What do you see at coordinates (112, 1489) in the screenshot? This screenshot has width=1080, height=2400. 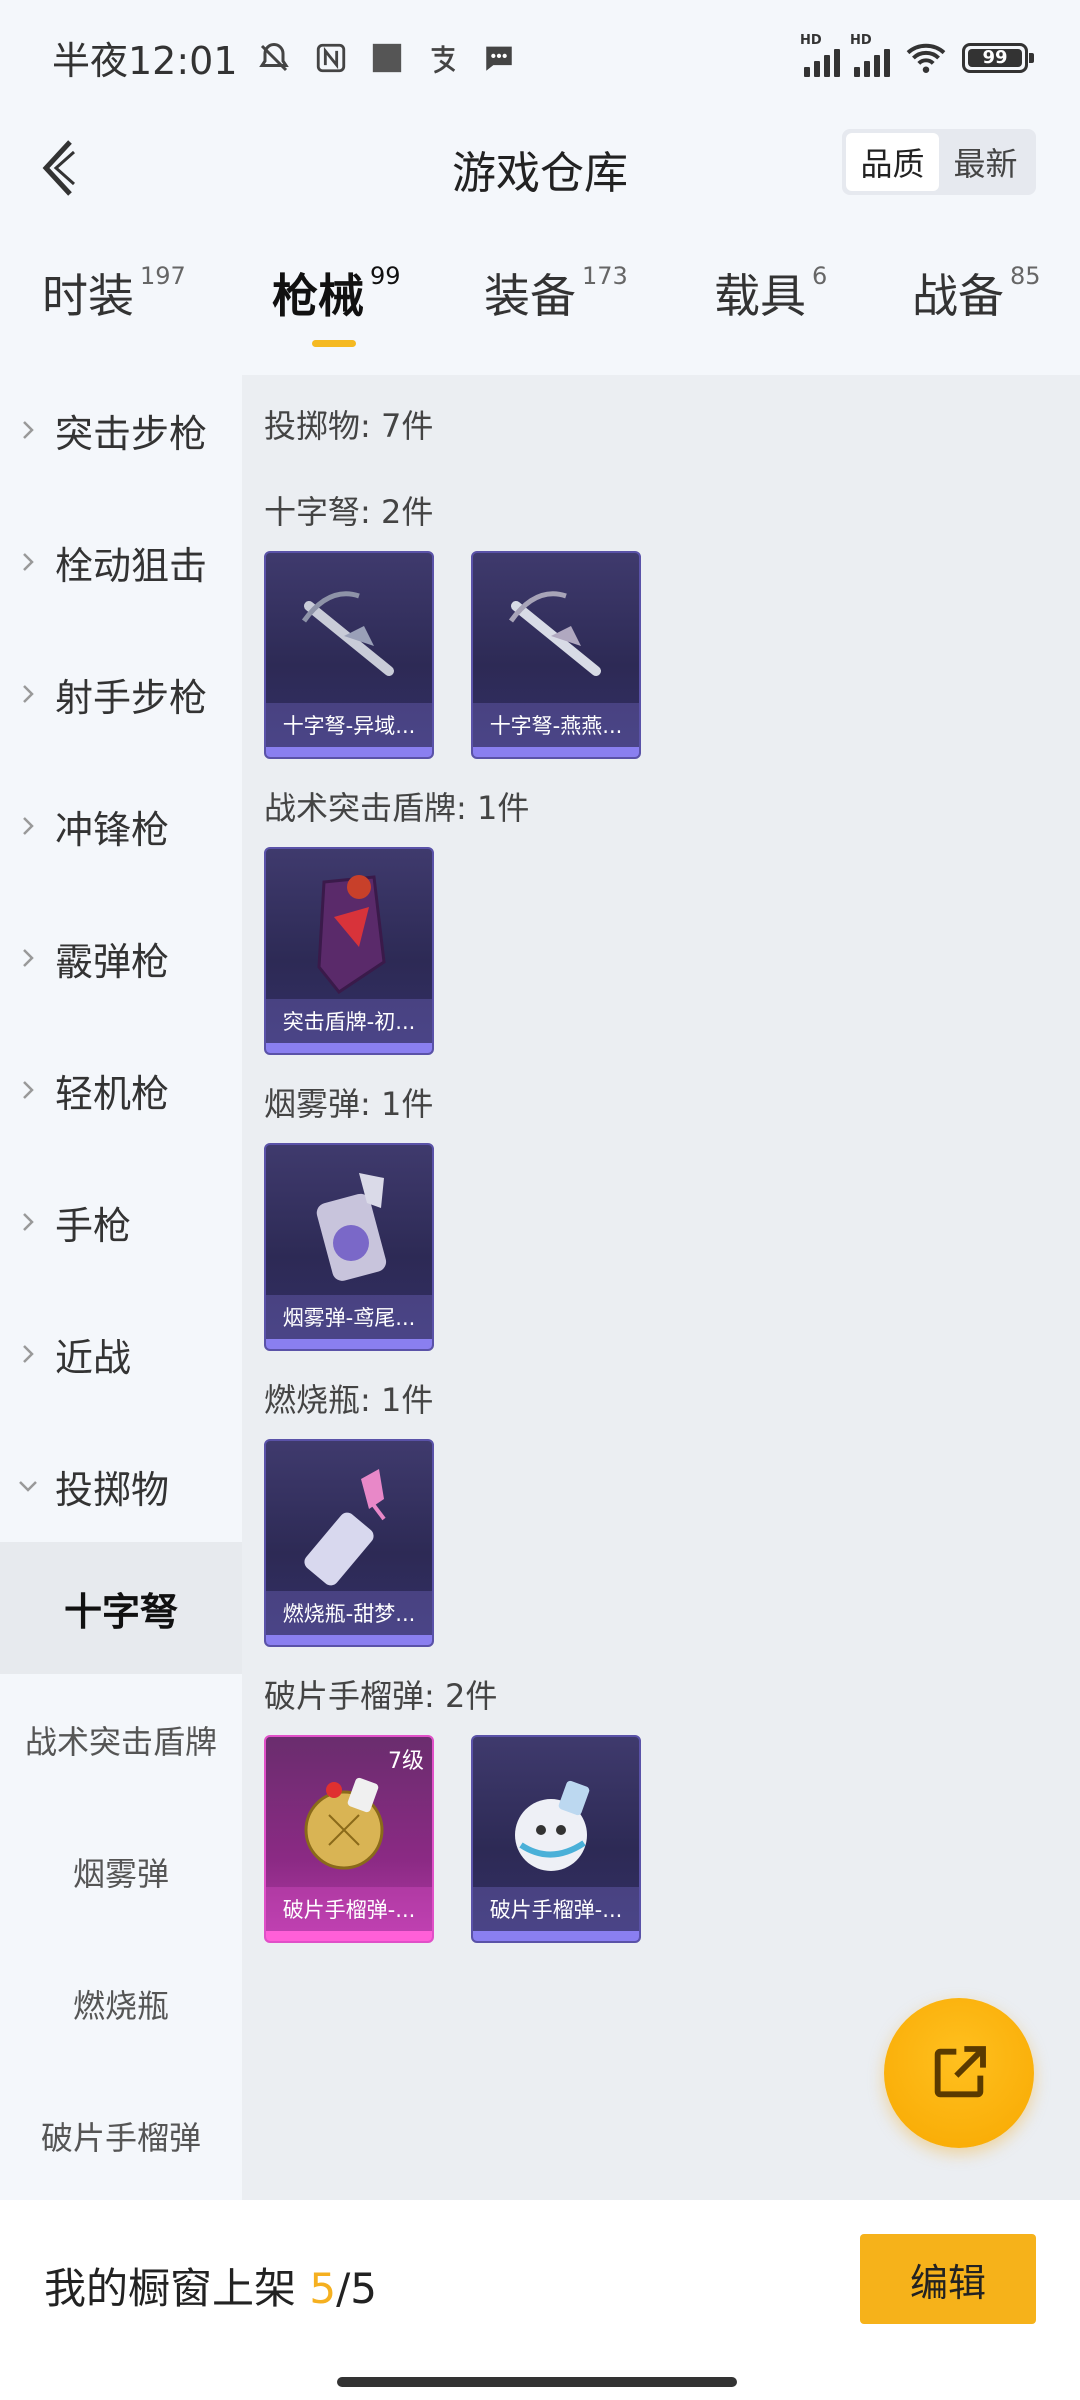 I see `sidebar-item-label: 投掷物` at bounding box center [112, 1489].